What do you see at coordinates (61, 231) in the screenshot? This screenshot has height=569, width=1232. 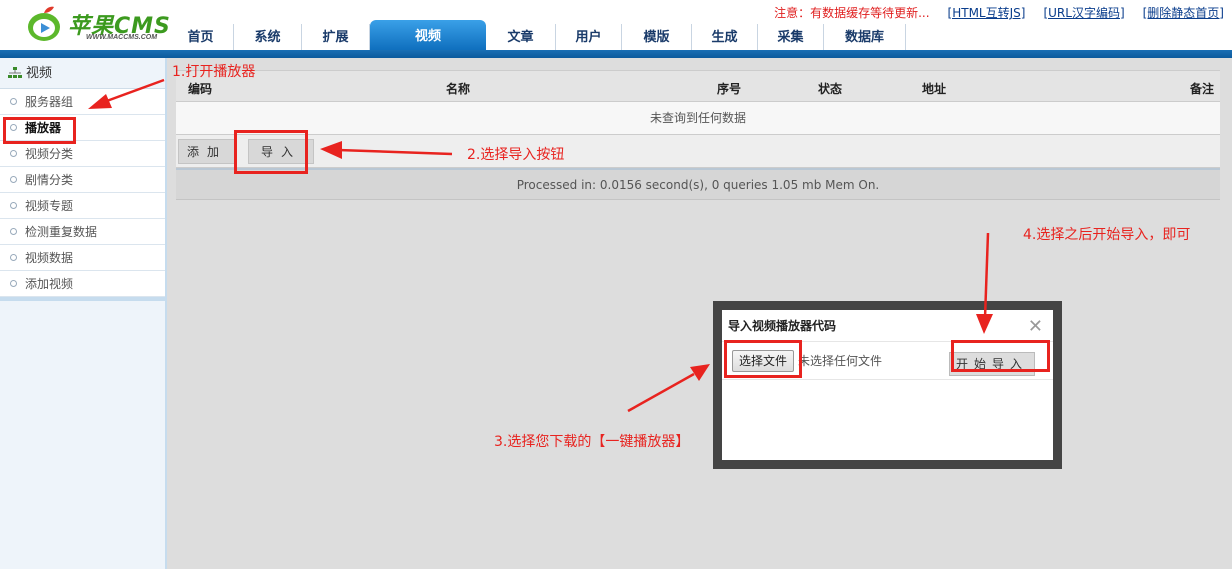 I see `sidebar-item-label: 检测重复数据` at bounding box center [61, 231].